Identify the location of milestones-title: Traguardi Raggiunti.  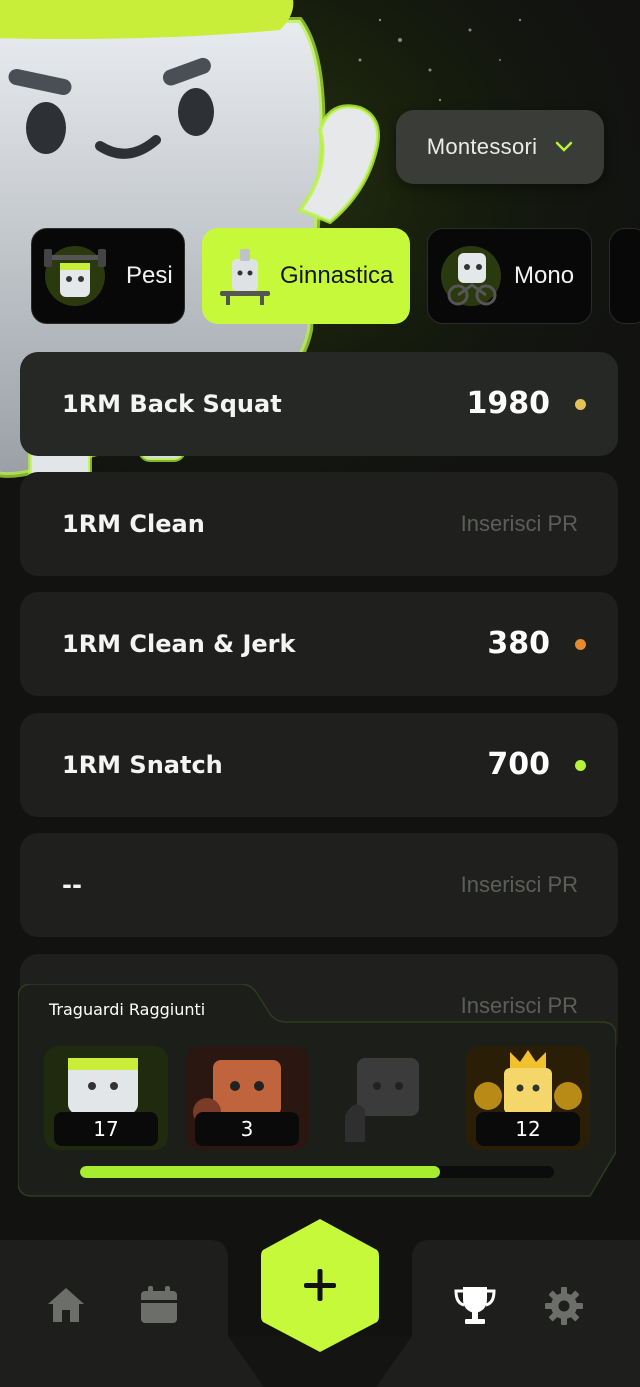
(127, 1009).